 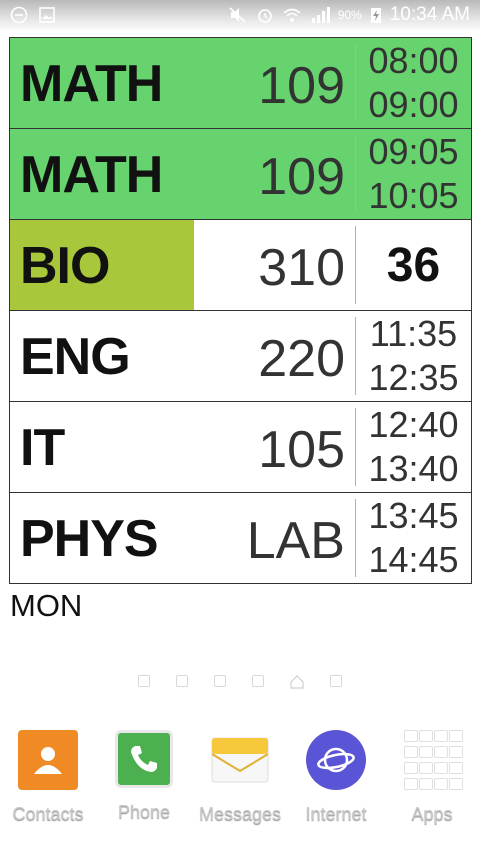 What do you see at coordinates (413, 559) in the screenshot?
I see `end-time: 14:45` at bounding box center [413, 559].